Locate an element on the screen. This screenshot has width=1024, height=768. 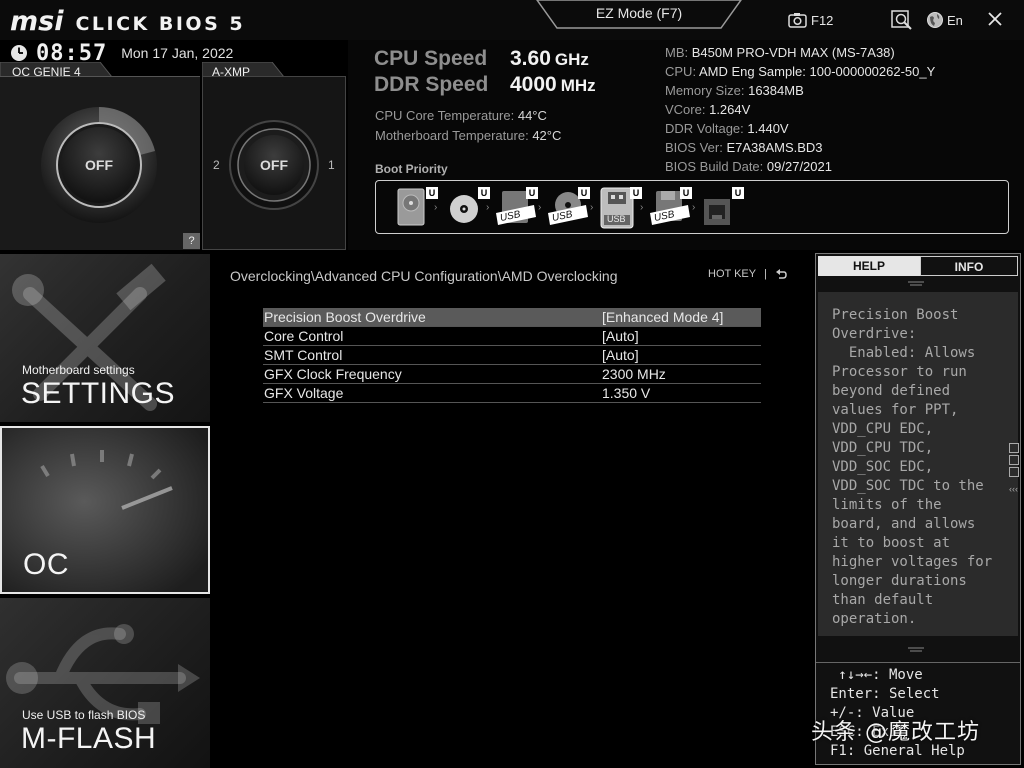
watermark: 头条 @魔改工坊 is located at coordinates (895, 732).